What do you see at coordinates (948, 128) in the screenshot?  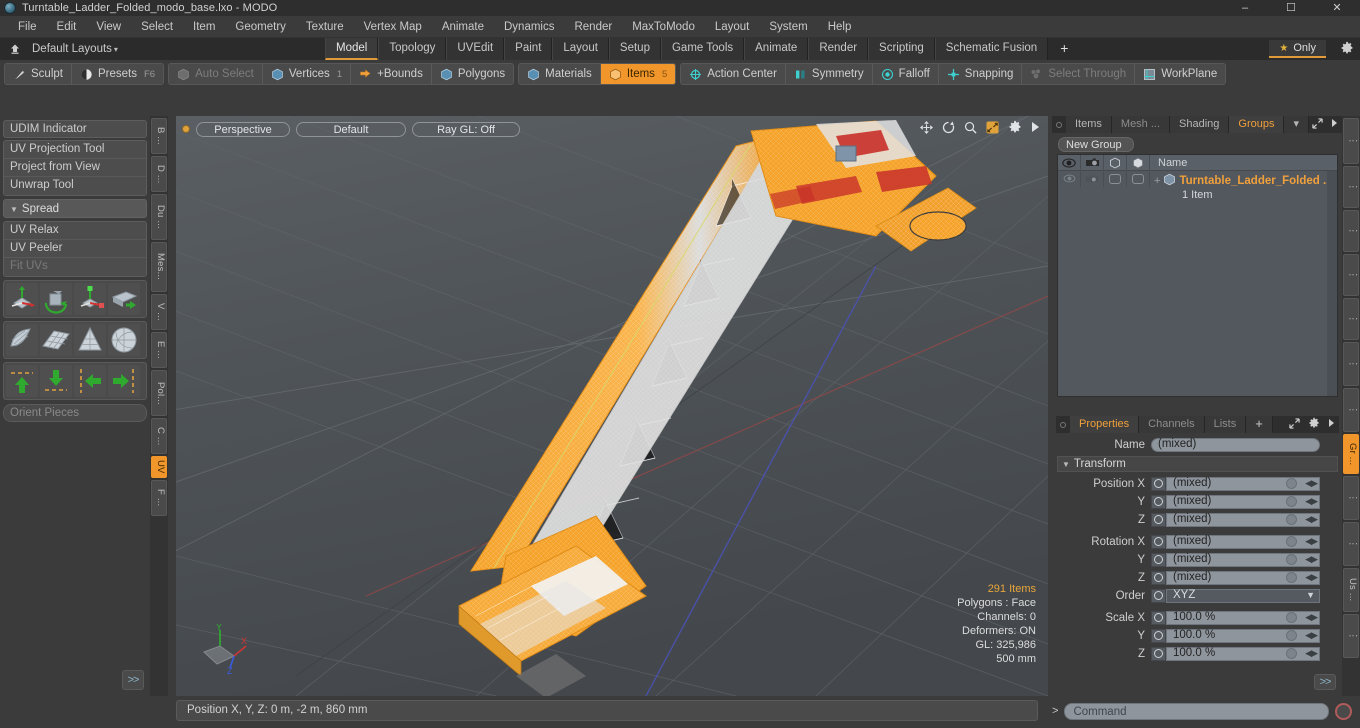 I see `rotate-icon` at bounding box center [948, 128].